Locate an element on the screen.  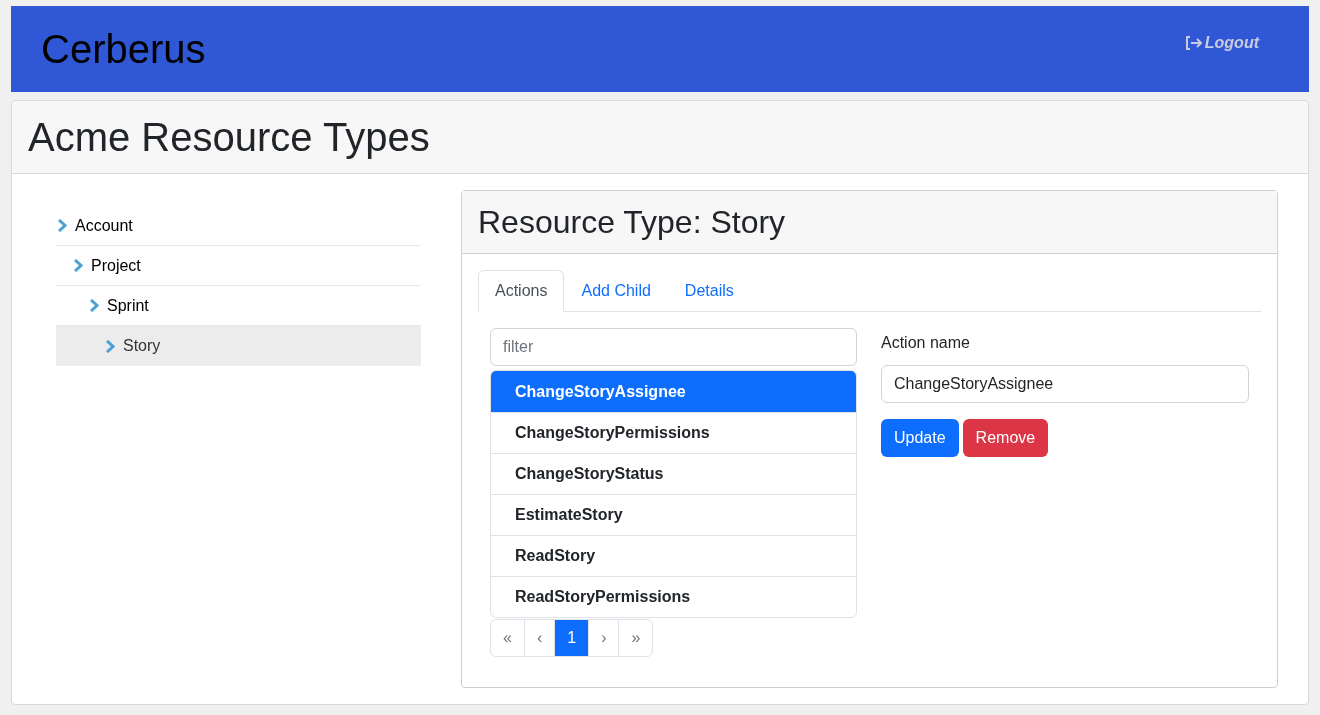
tab: Details is located at coordinates (709, 291).